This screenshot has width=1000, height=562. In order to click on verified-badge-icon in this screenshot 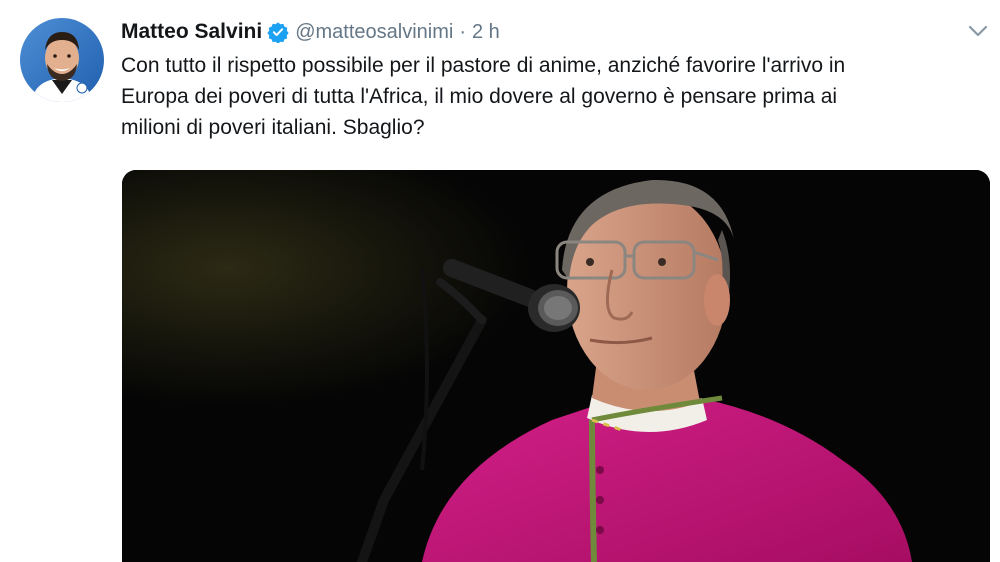, I will do `click(278, 32)`.